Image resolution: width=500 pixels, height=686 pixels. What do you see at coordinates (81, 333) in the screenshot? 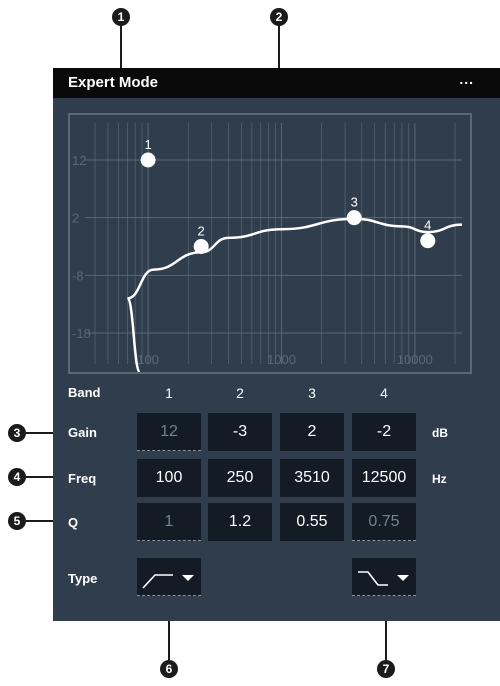
I see `y-tick-label: -18` at bounding box center [81, 333].